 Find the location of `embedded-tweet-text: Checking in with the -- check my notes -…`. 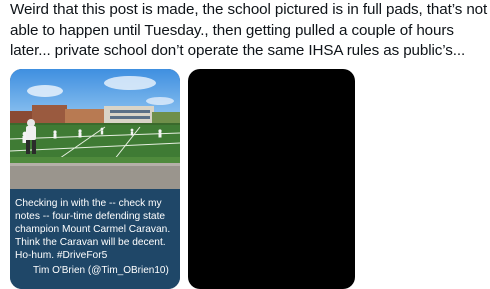

embedded-tweet-text: Checking in with the -- check my notes -… is located at coordinates (93, 229).